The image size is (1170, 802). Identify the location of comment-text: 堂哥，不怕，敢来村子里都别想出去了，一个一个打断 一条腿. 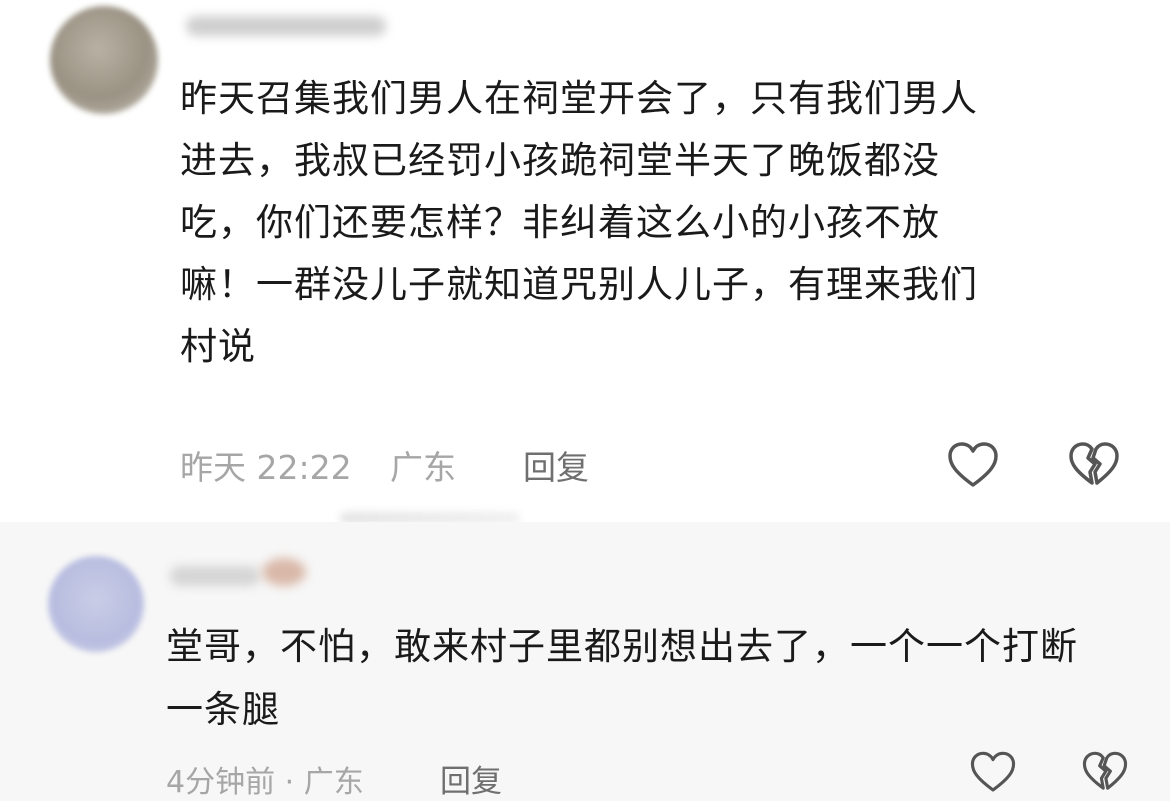
(622, 678).